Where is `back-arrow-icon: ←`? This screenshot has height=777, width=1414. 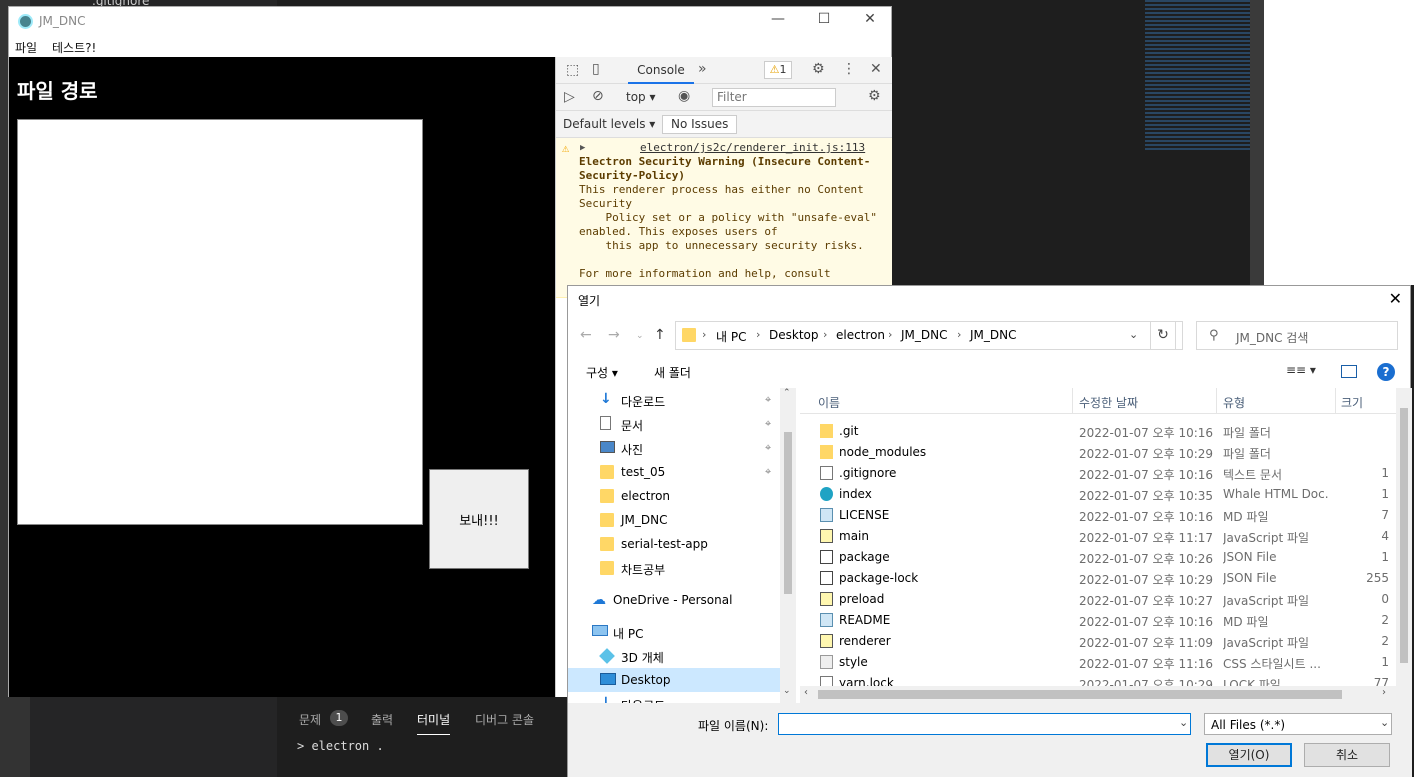
back-arrow-icon: ← is located at coordinates (586, 335).